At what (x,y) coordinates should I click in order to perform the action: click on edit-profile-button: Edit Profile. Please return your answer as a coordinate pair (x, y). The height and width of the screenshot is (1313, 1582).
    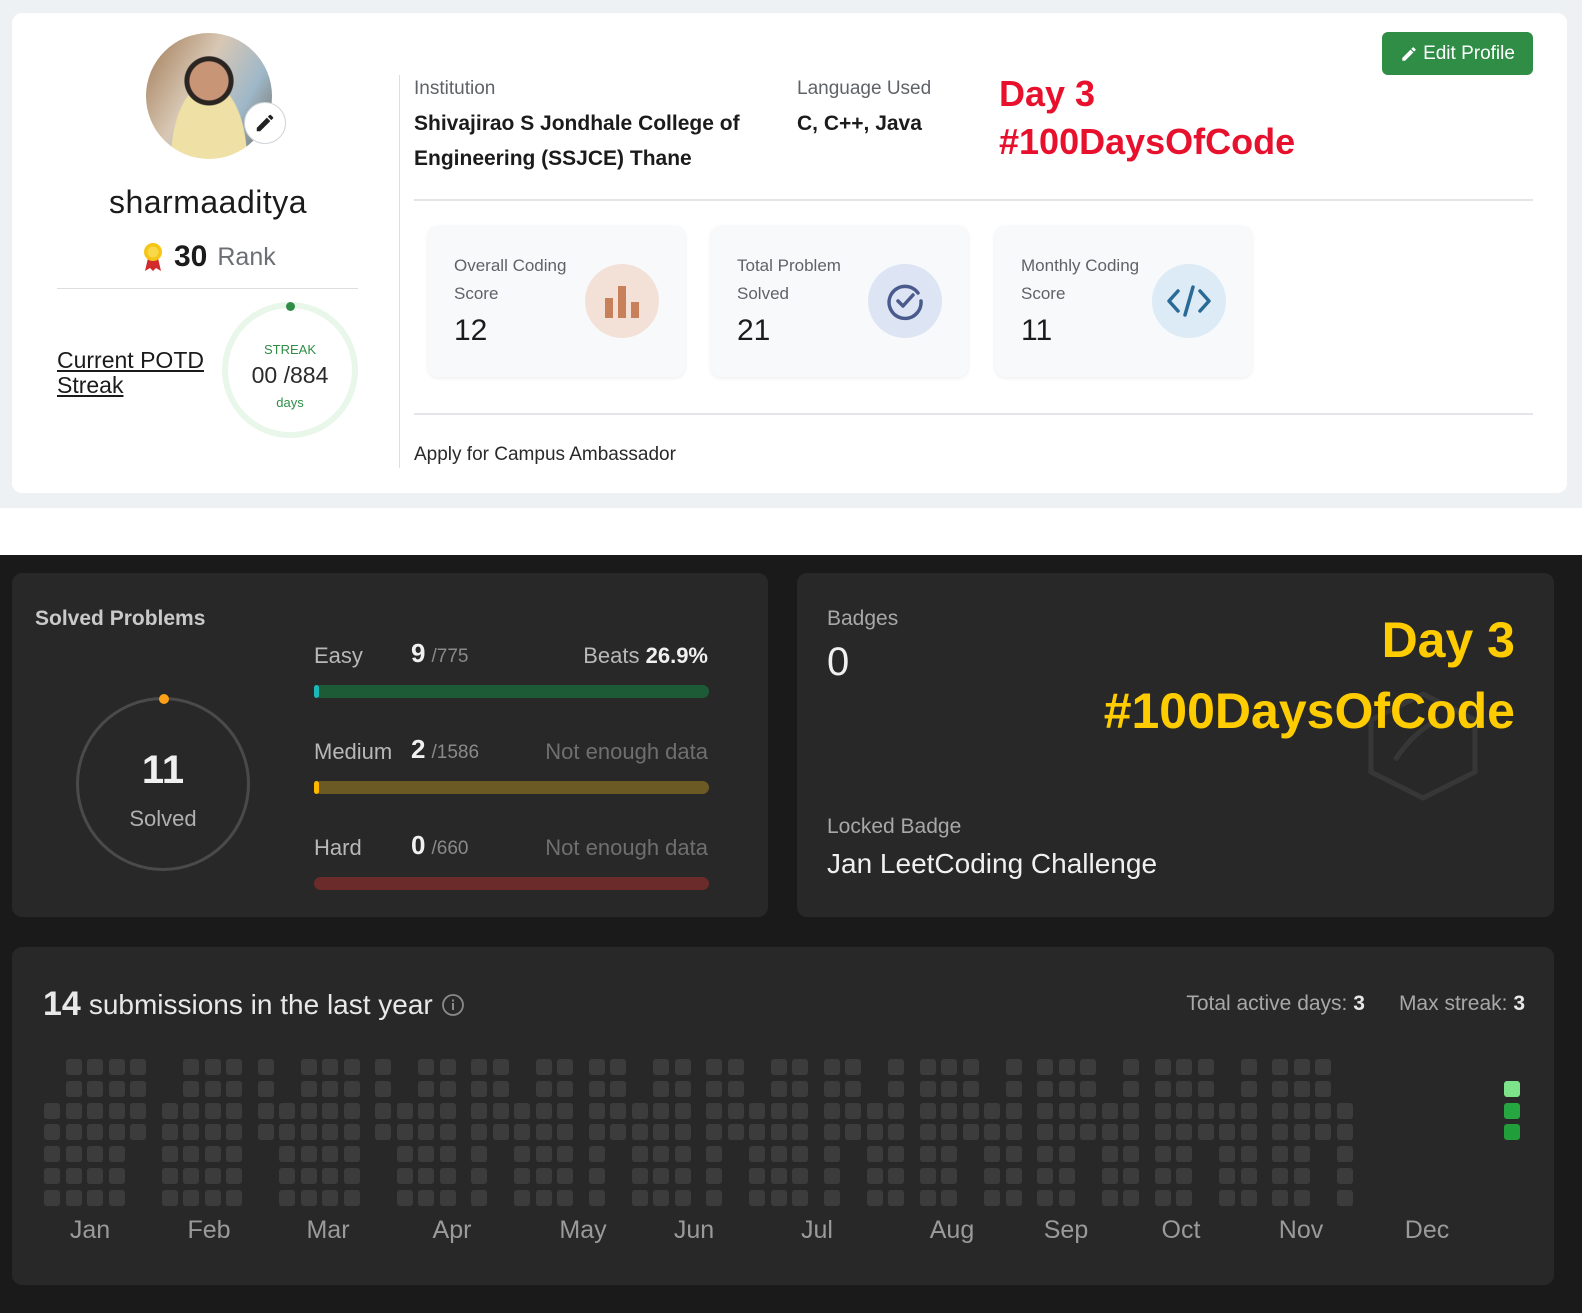
    Looking at the image, I should click on (1457, 53).